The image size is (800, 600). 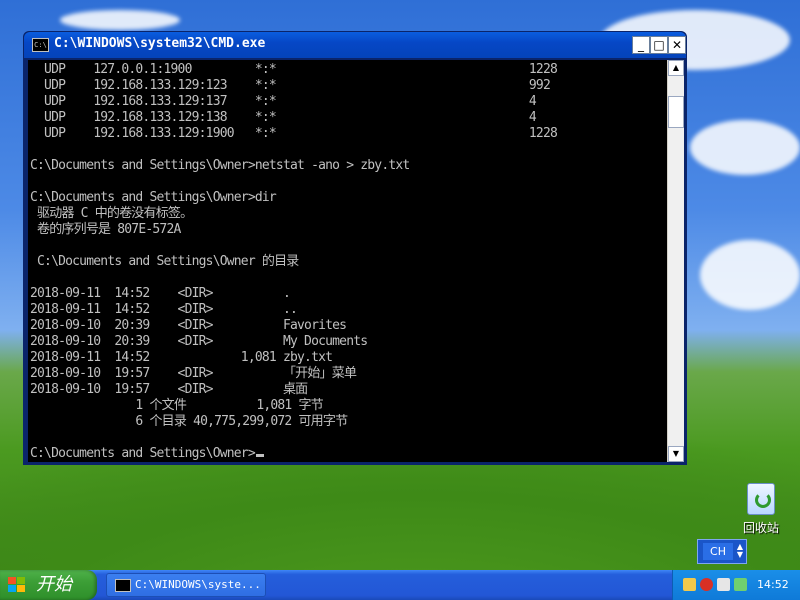 I want to click on language-bar: CH ▲ ▼, so click(x=722, y=551).